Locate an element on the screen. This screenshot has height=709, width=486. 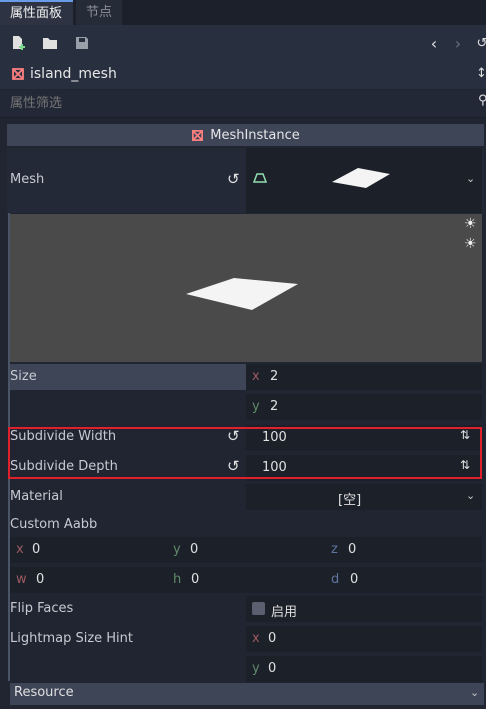
tab-node: 节点 is located at coordinates (99, 12).